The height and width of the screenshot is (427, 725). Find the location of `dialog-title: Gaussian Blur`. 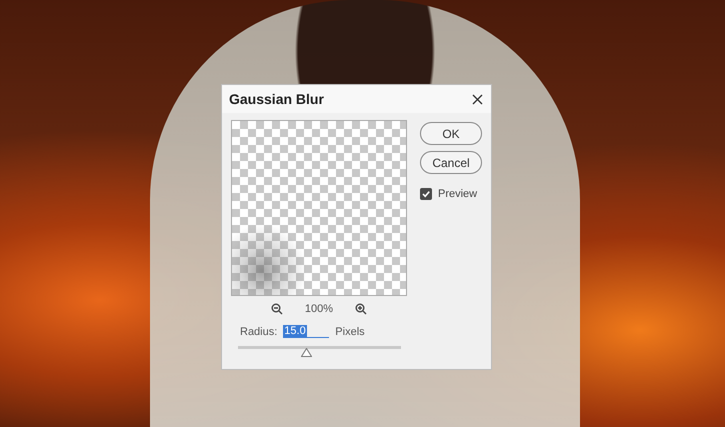

dialog-title: Gaussian Blur is located at coordinates (276, 99).